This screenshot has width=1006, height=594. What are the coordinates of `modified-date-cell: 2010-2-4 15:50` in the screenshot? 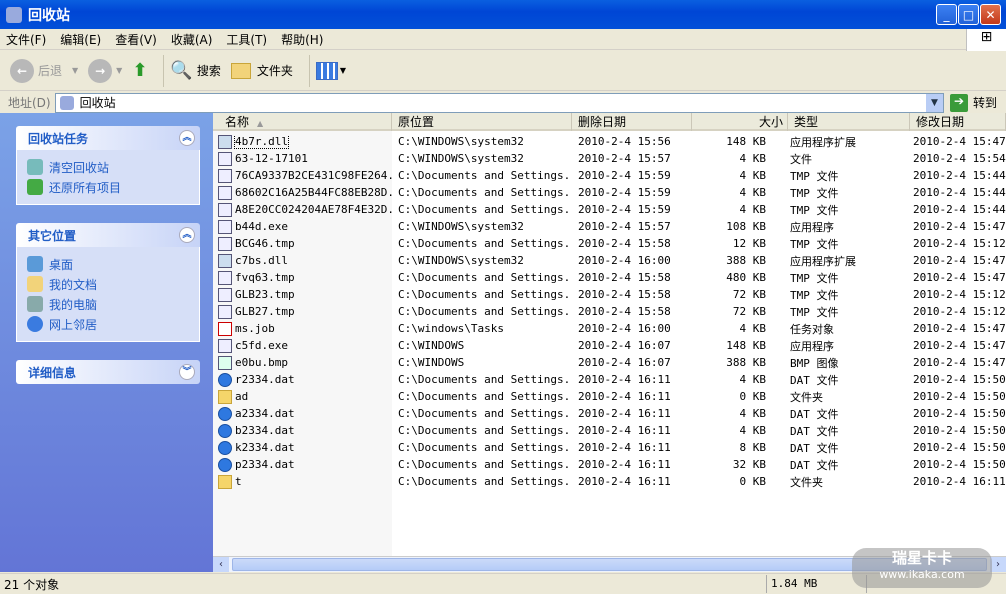 It's located at (959, 430).